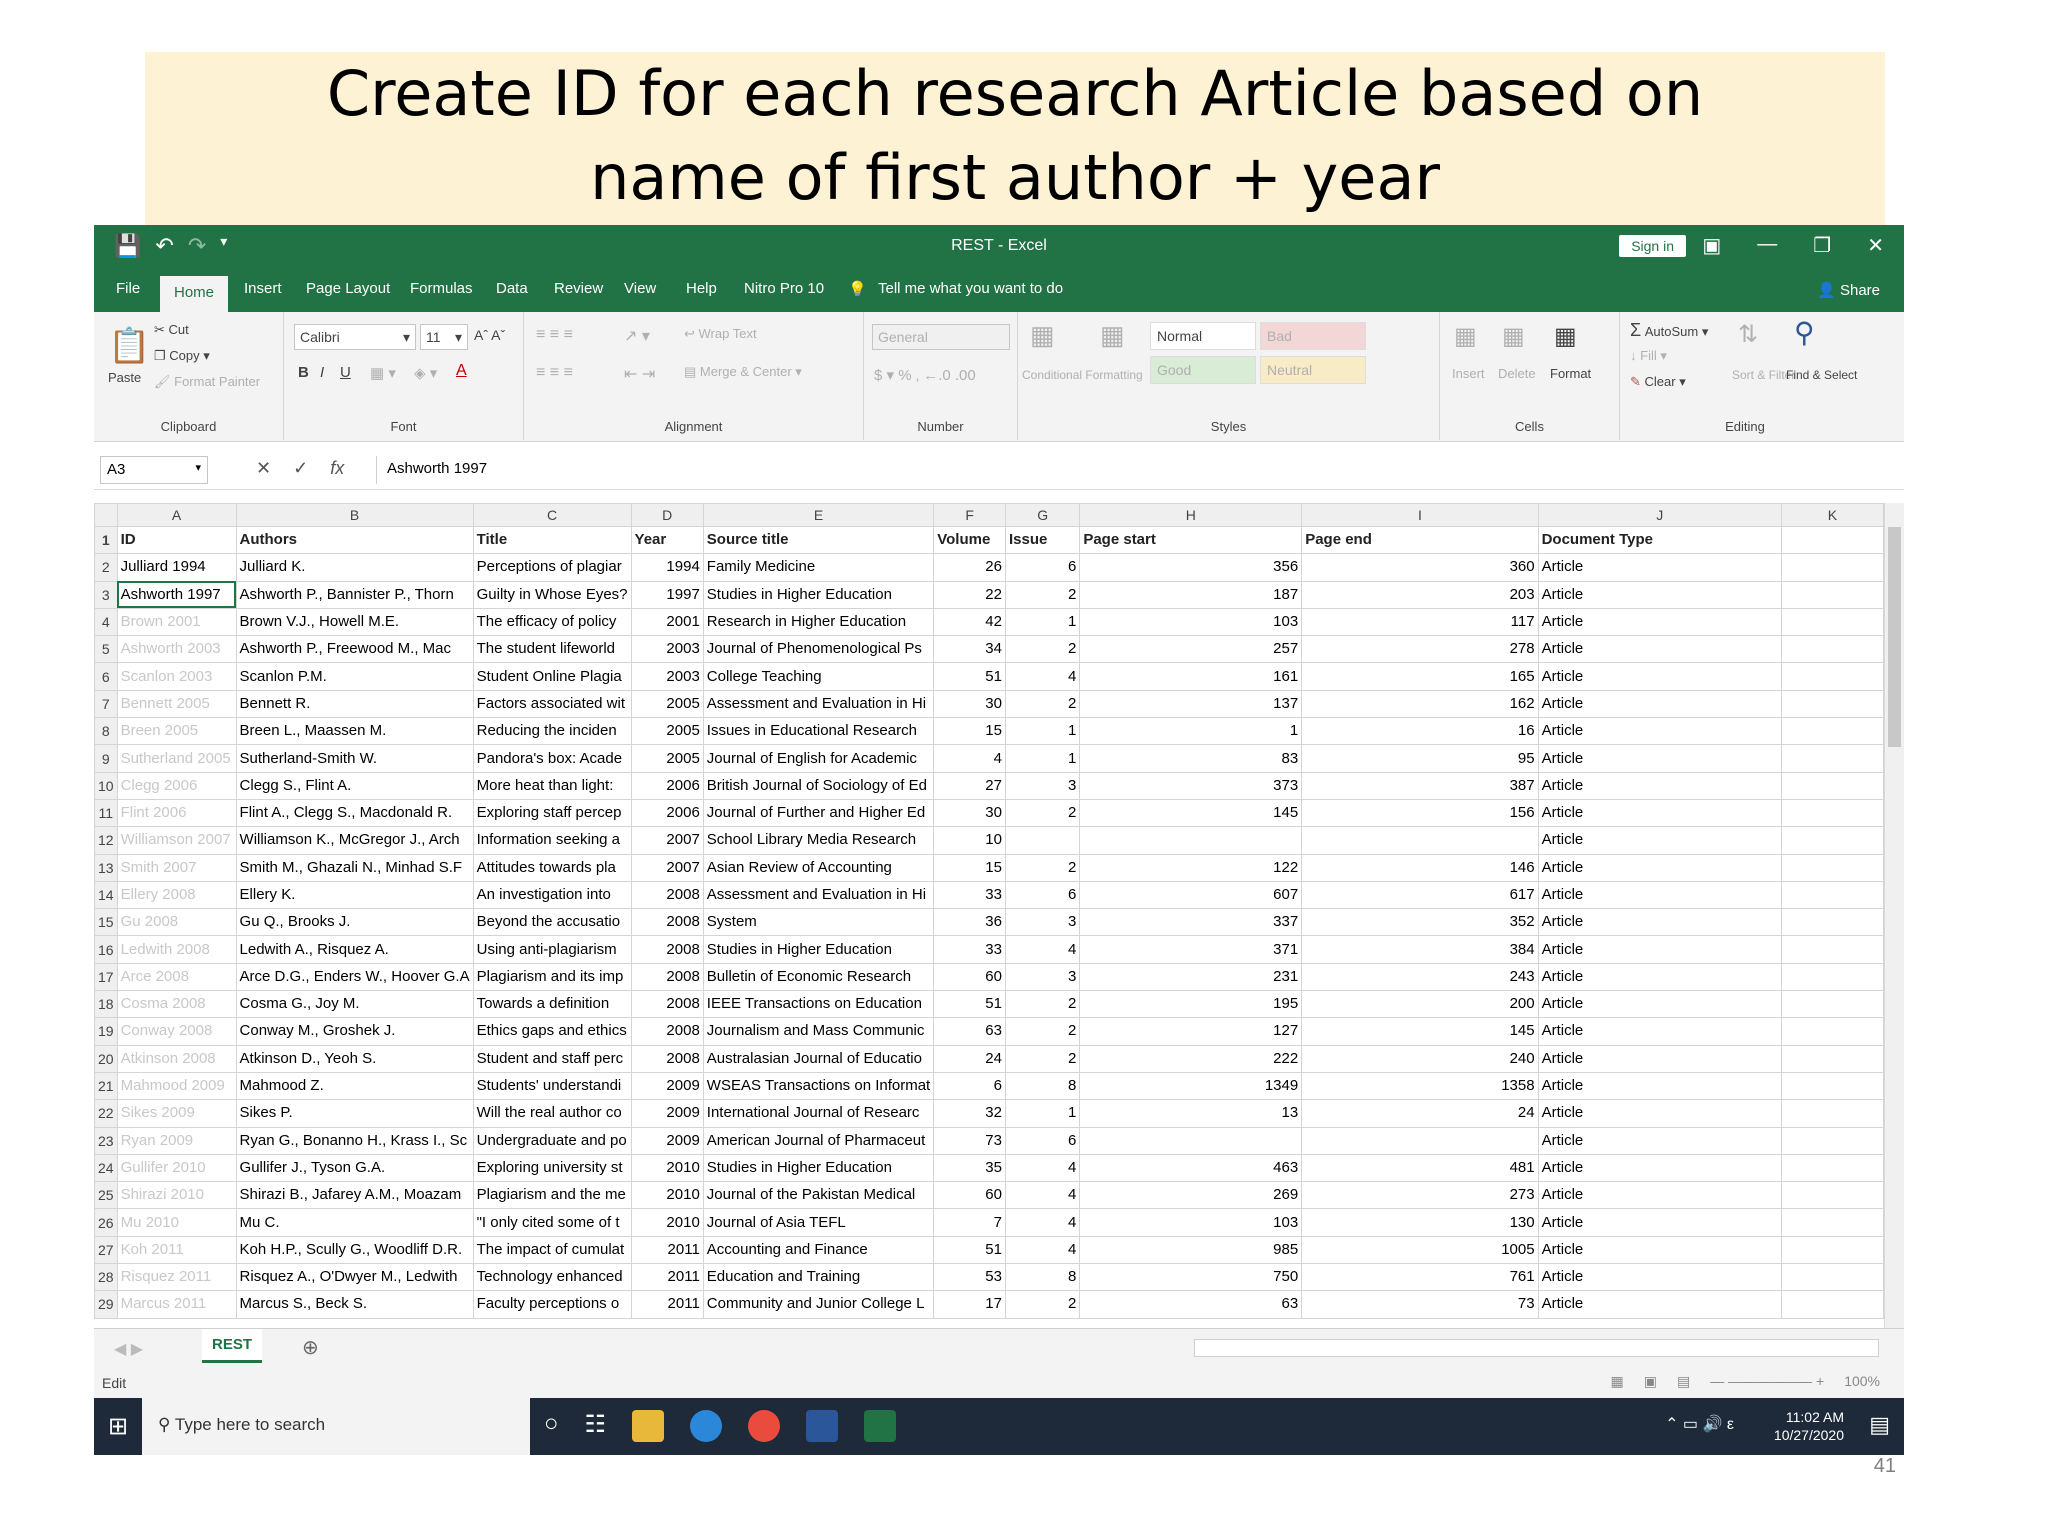 This screenshot has width=2048, height=1536. Describe the element at coordinates (176, 1277) in the screenshot. I see `cell-id: Risquez 2011` at that location.